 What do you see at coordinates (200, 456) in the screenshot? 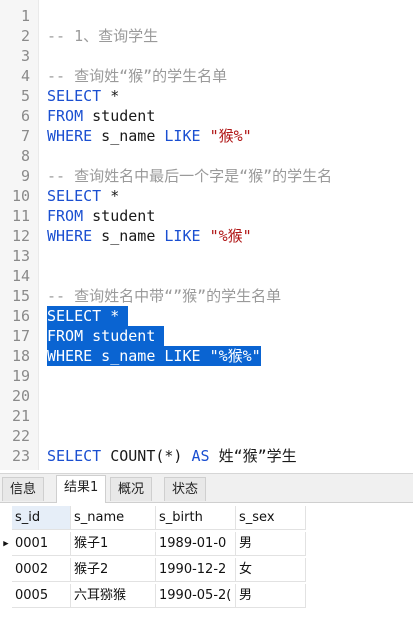
I see `code-token: AS` at bounding box center [200, 456].